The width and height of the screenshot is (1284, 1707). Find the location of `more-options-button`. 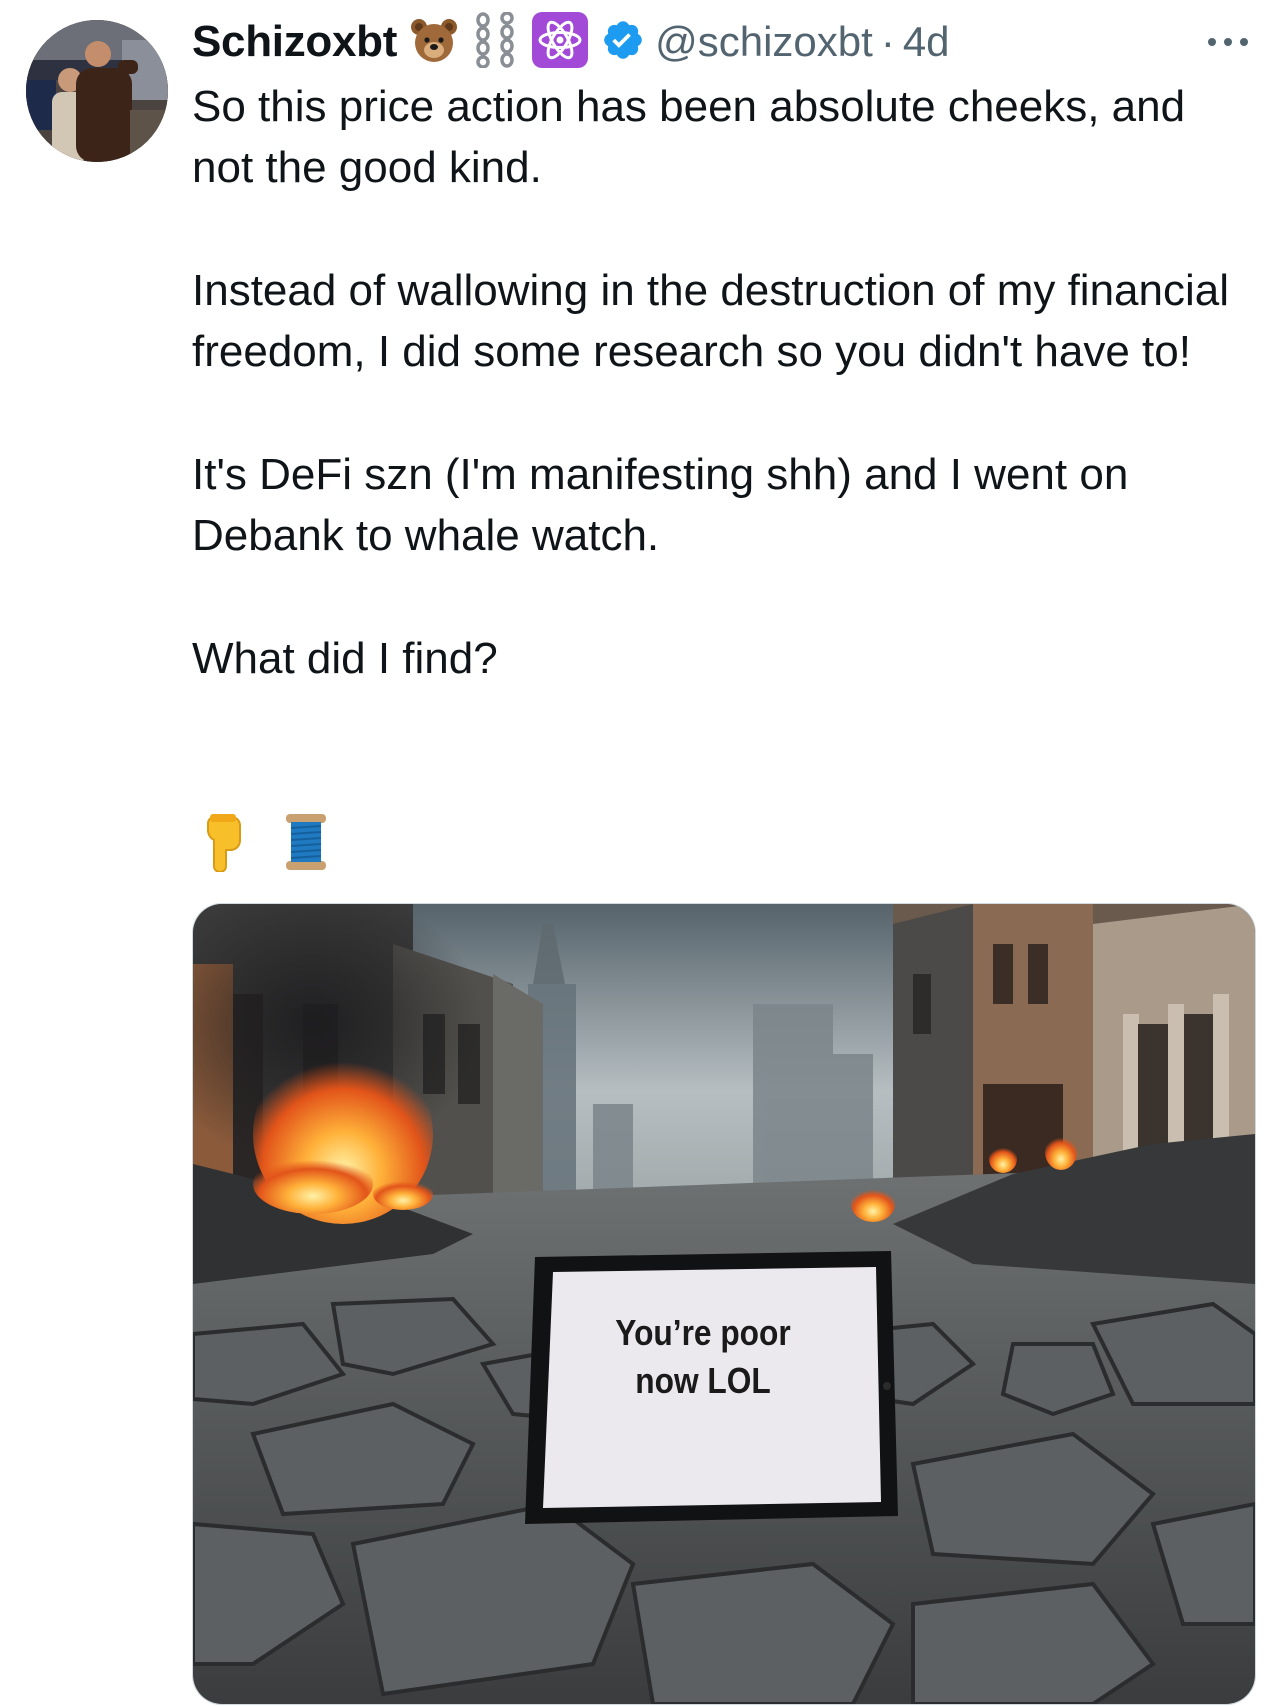

more-options-button is located at coordinates (1228, 42).